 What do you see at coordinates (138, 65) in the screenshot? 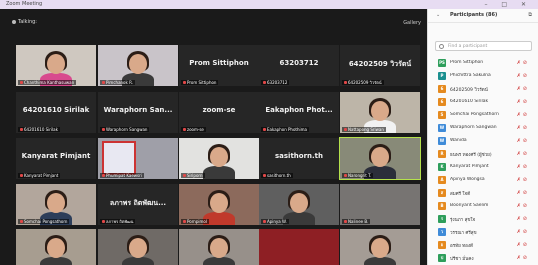
I see `video-tile: Pimchanok R.` at bounding box center [138, 65].